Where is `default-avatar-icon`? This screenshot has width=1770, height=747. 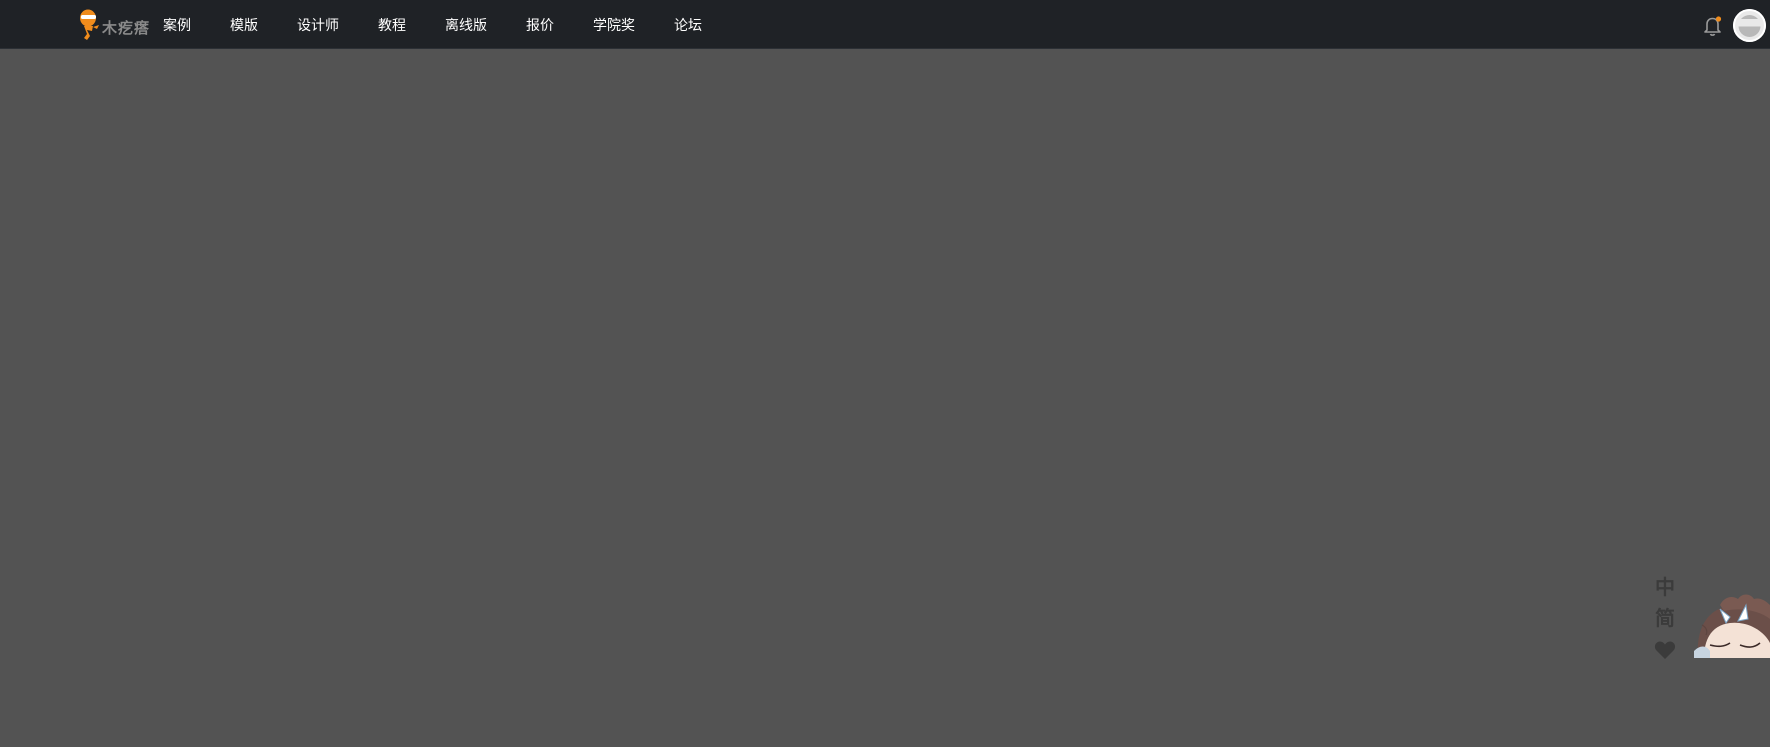
default-avatar-icon is located at coordinates (1749, 25).